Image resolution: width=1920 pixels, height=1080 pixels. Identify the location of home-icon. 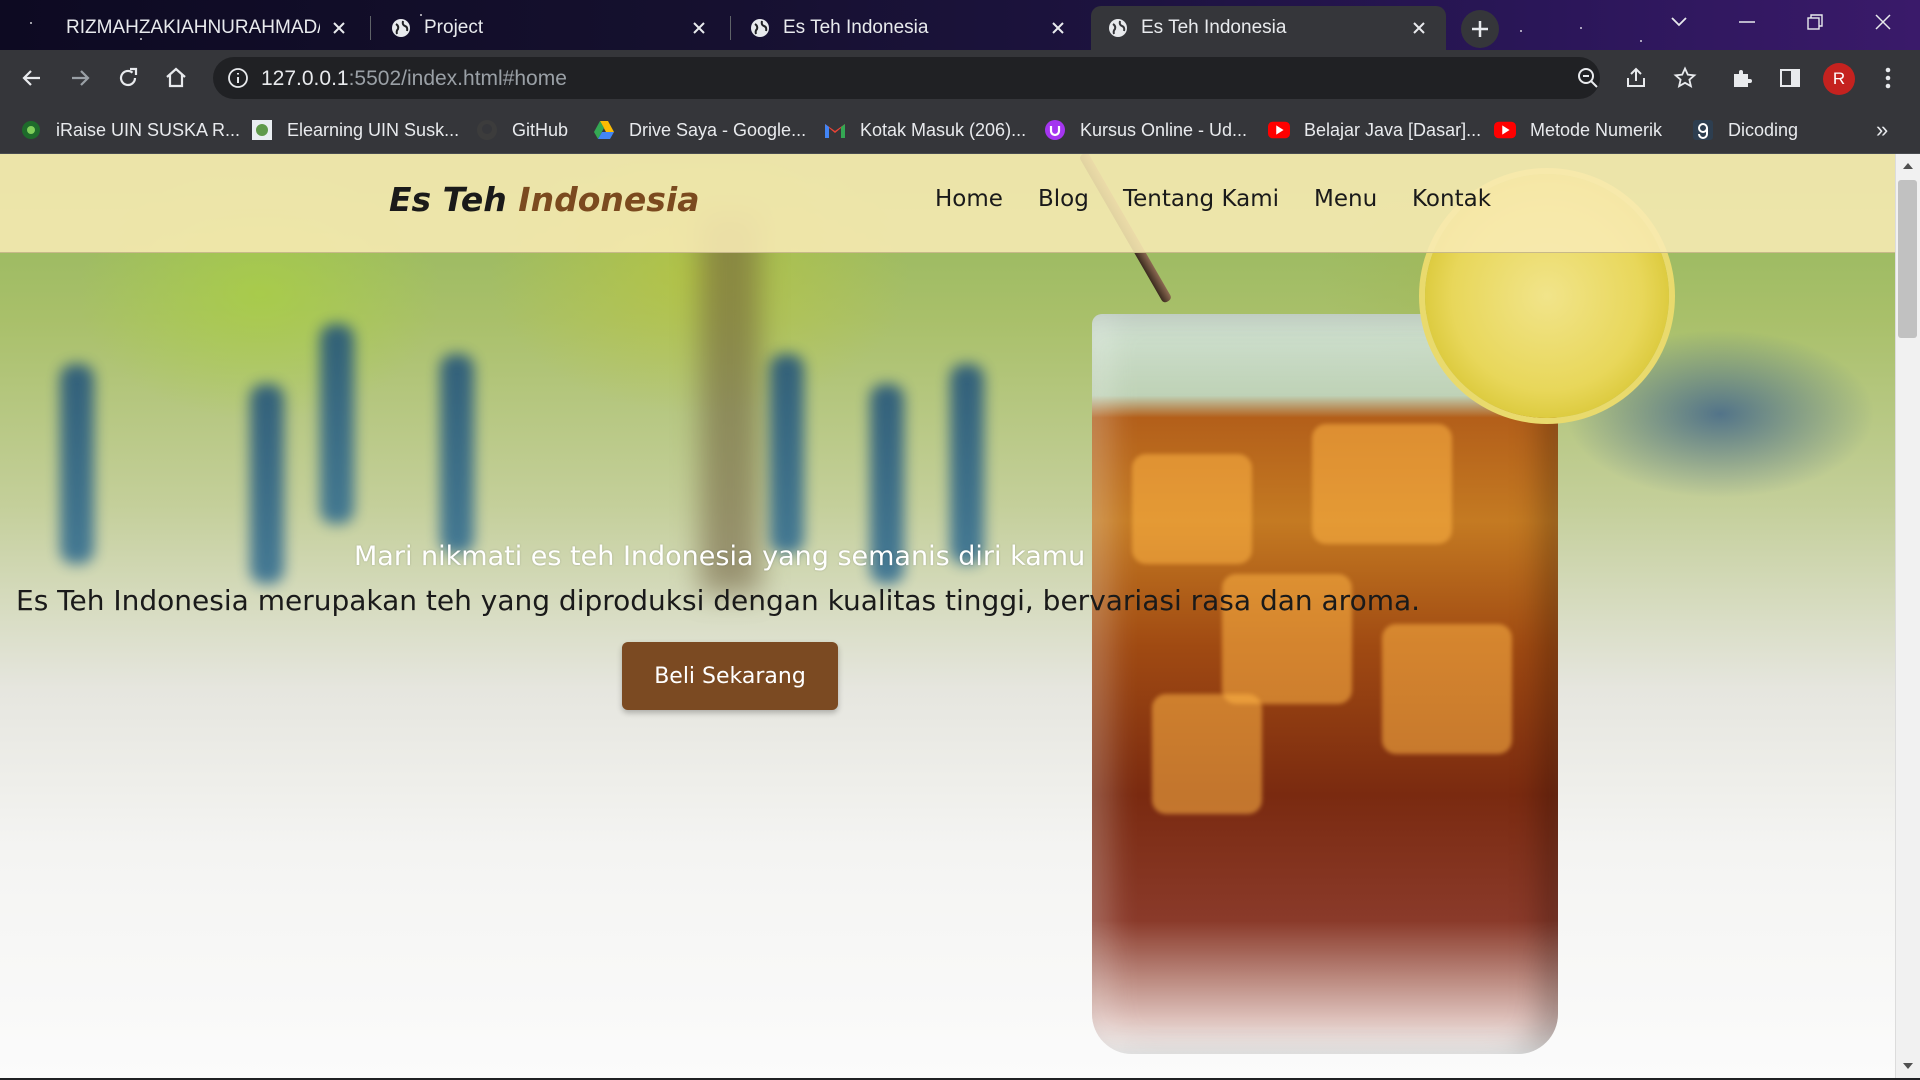
(176, 77).